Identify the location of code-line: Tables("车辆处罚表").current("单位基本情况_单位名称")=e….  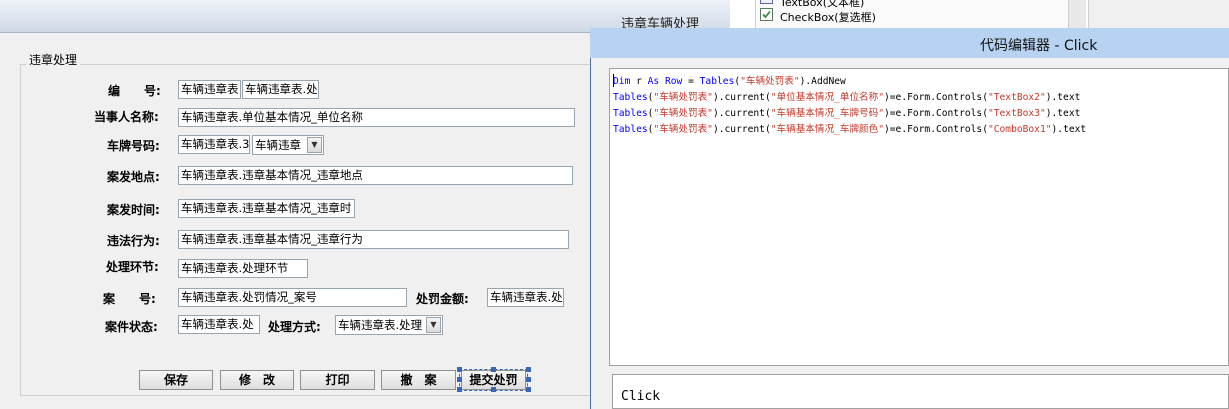
(849, 98).